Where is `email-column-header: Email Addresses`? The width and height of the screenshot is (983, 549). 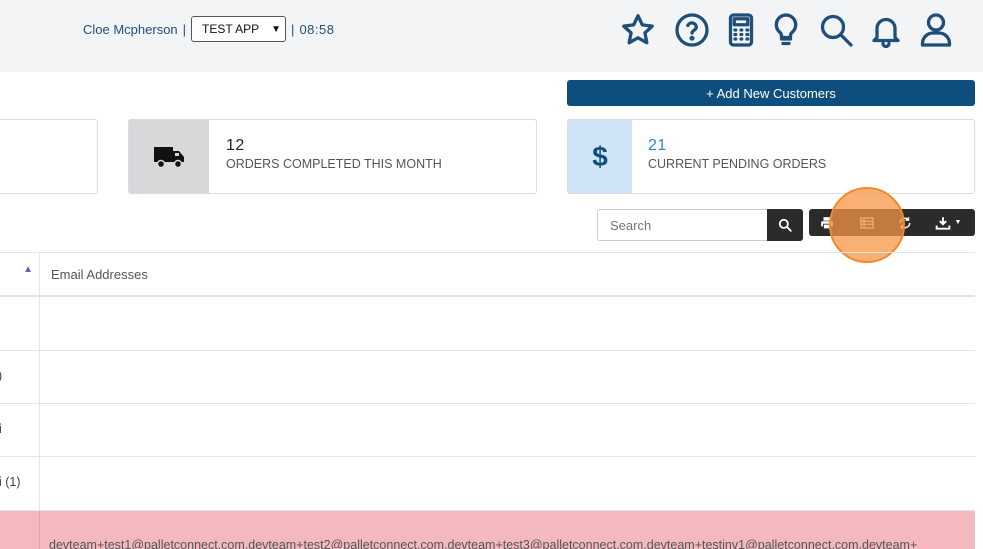
email-column-header: Email Addresses is located at coordinates (507, 274).